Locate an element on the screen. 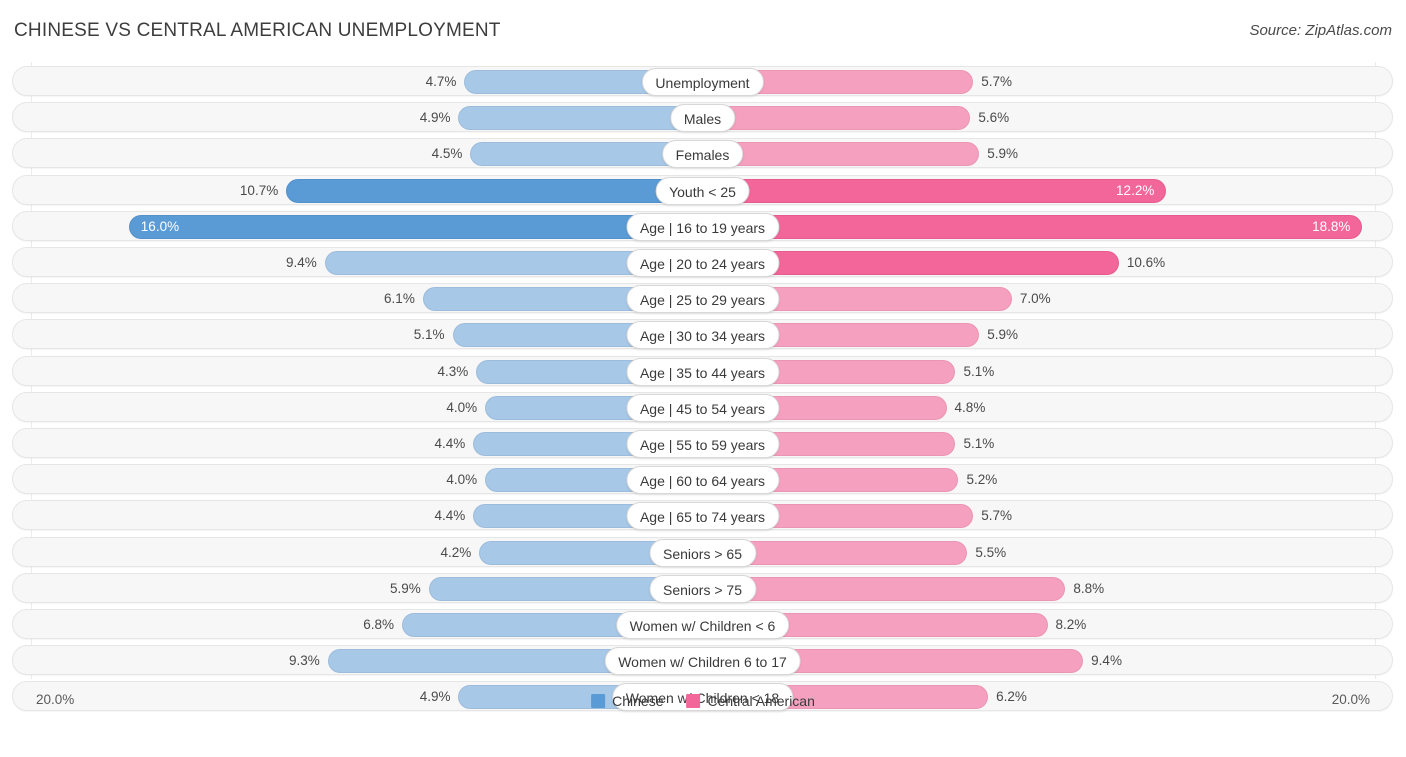  category-label: Seniors > 75 is located at coordinates (702, 588).